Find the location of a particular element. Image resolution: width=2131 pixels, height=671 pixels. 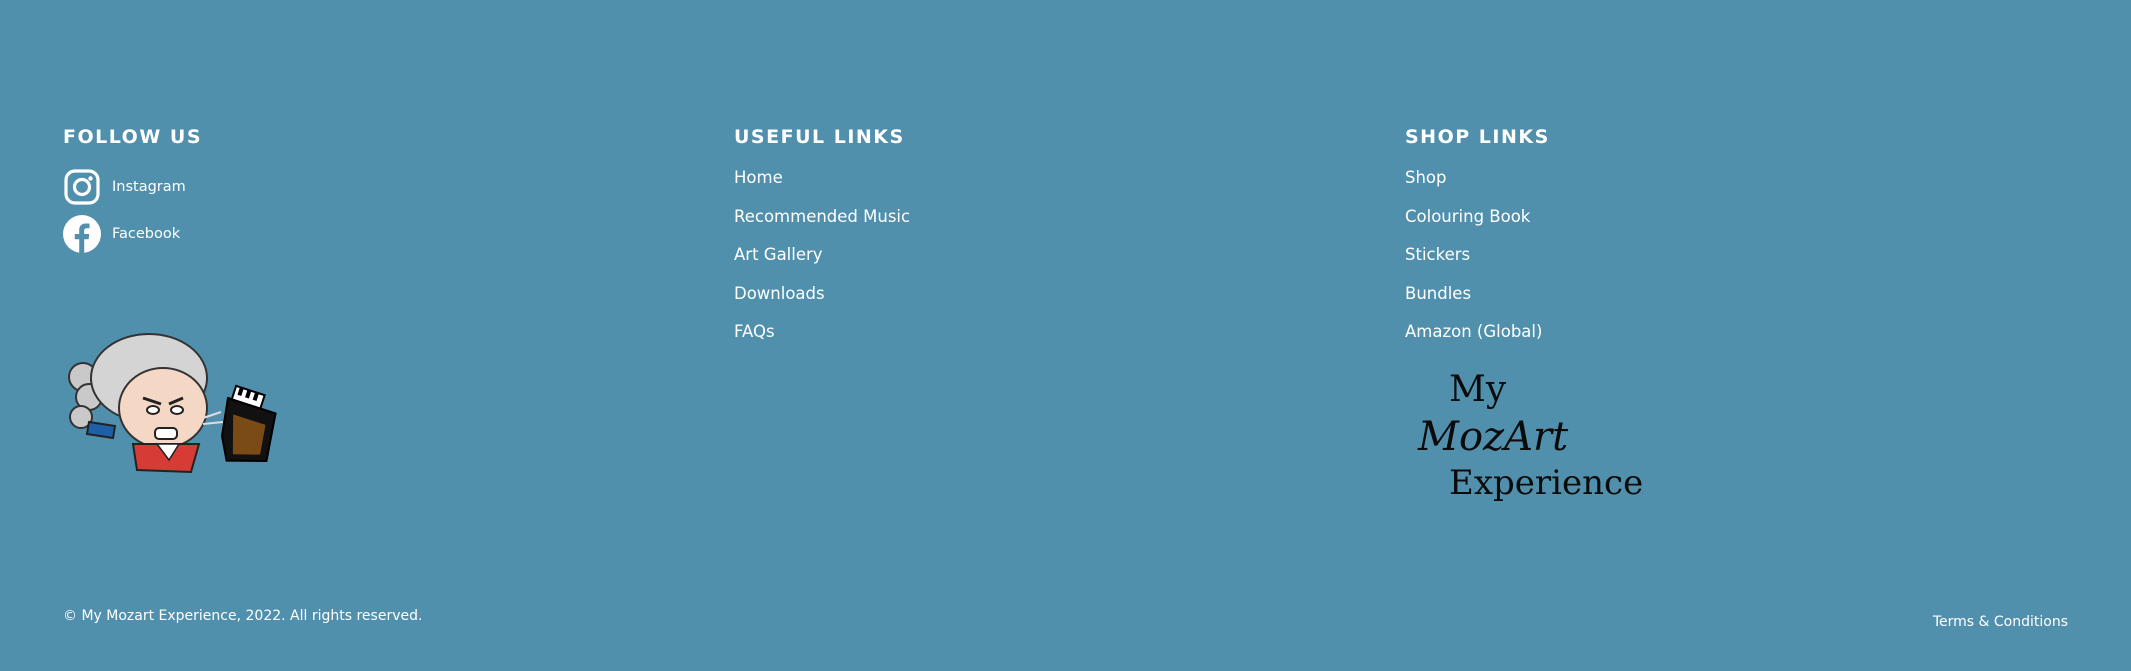

useful-links-heading: USEFUL LINKS is located at coordinates (819, 137).